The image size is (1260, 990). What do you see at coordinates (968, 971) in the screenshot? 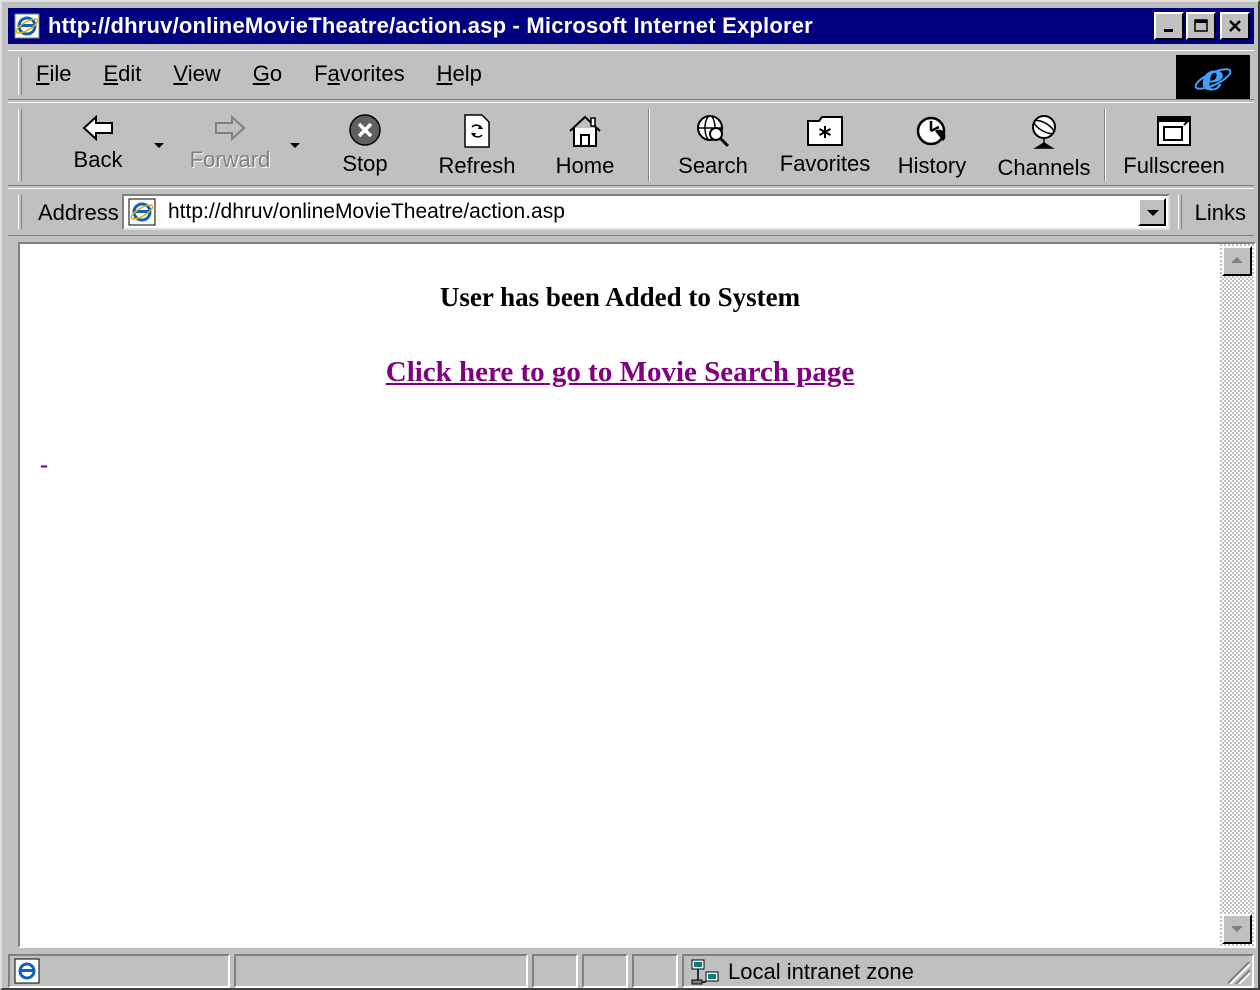
I see `status-panel-zone: Local intranet zone` at bounding box center [968, 971].